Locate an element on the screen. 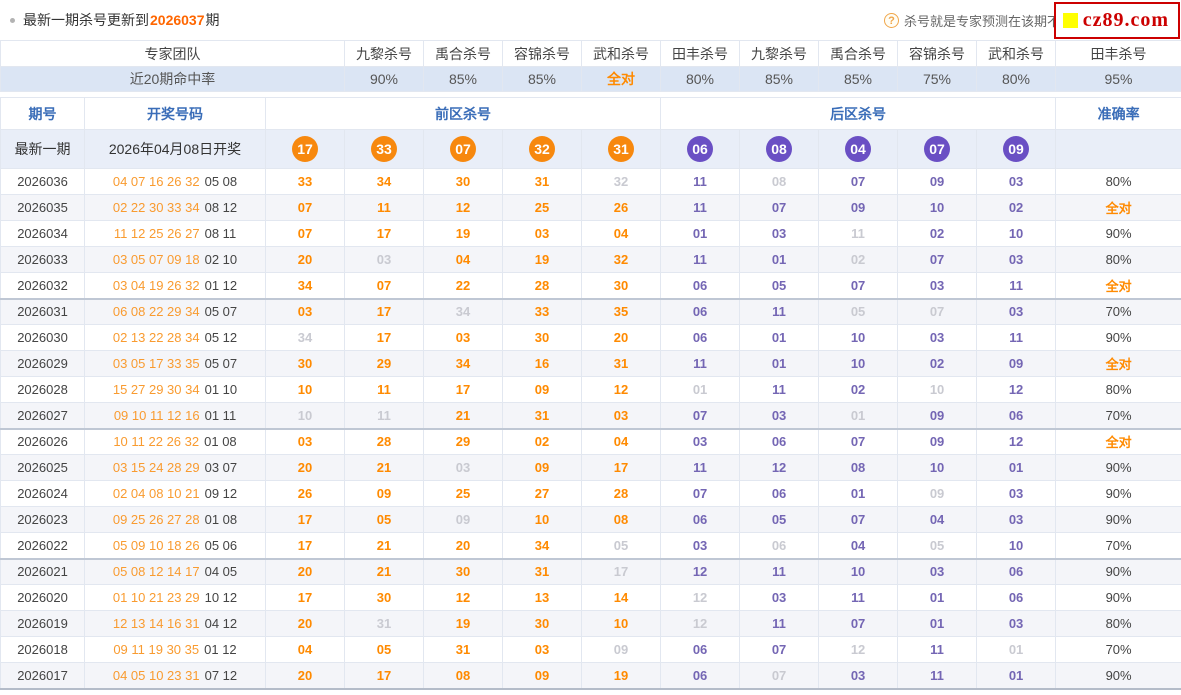 This screenshot has height=695, width=1181. draw-numbers-cell: 15 27 29 30 34 01 10 is located at coordinates (175, 389).